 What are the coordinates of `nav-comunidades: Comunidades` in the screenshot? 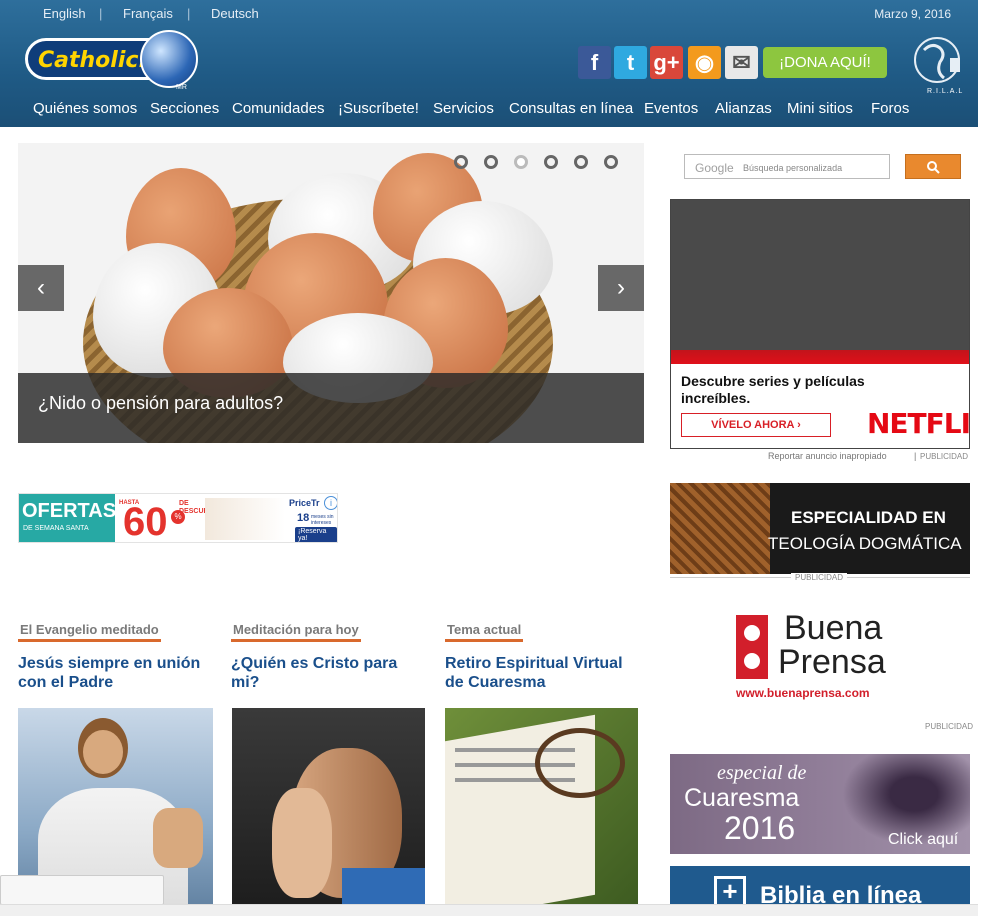 It's located at (278, 108).